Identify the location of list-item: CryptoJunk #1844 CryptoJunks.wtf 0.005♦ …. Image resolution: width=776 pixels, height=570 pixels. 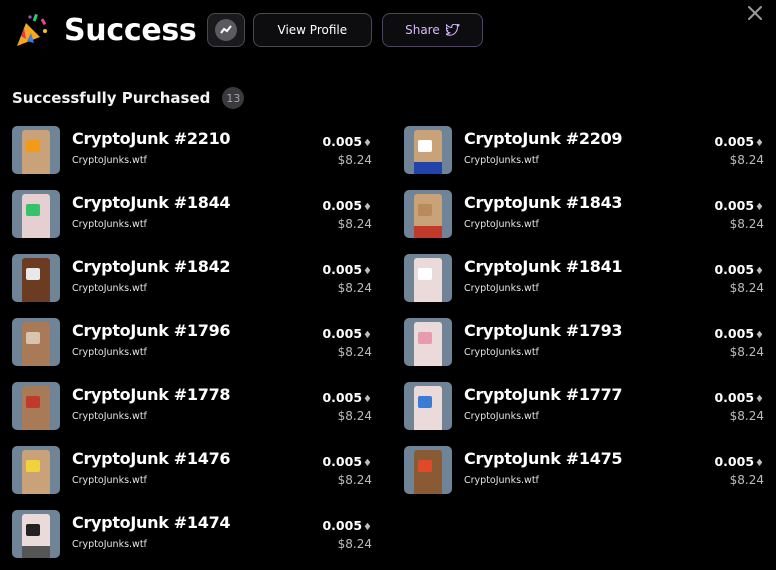
(193, 215).